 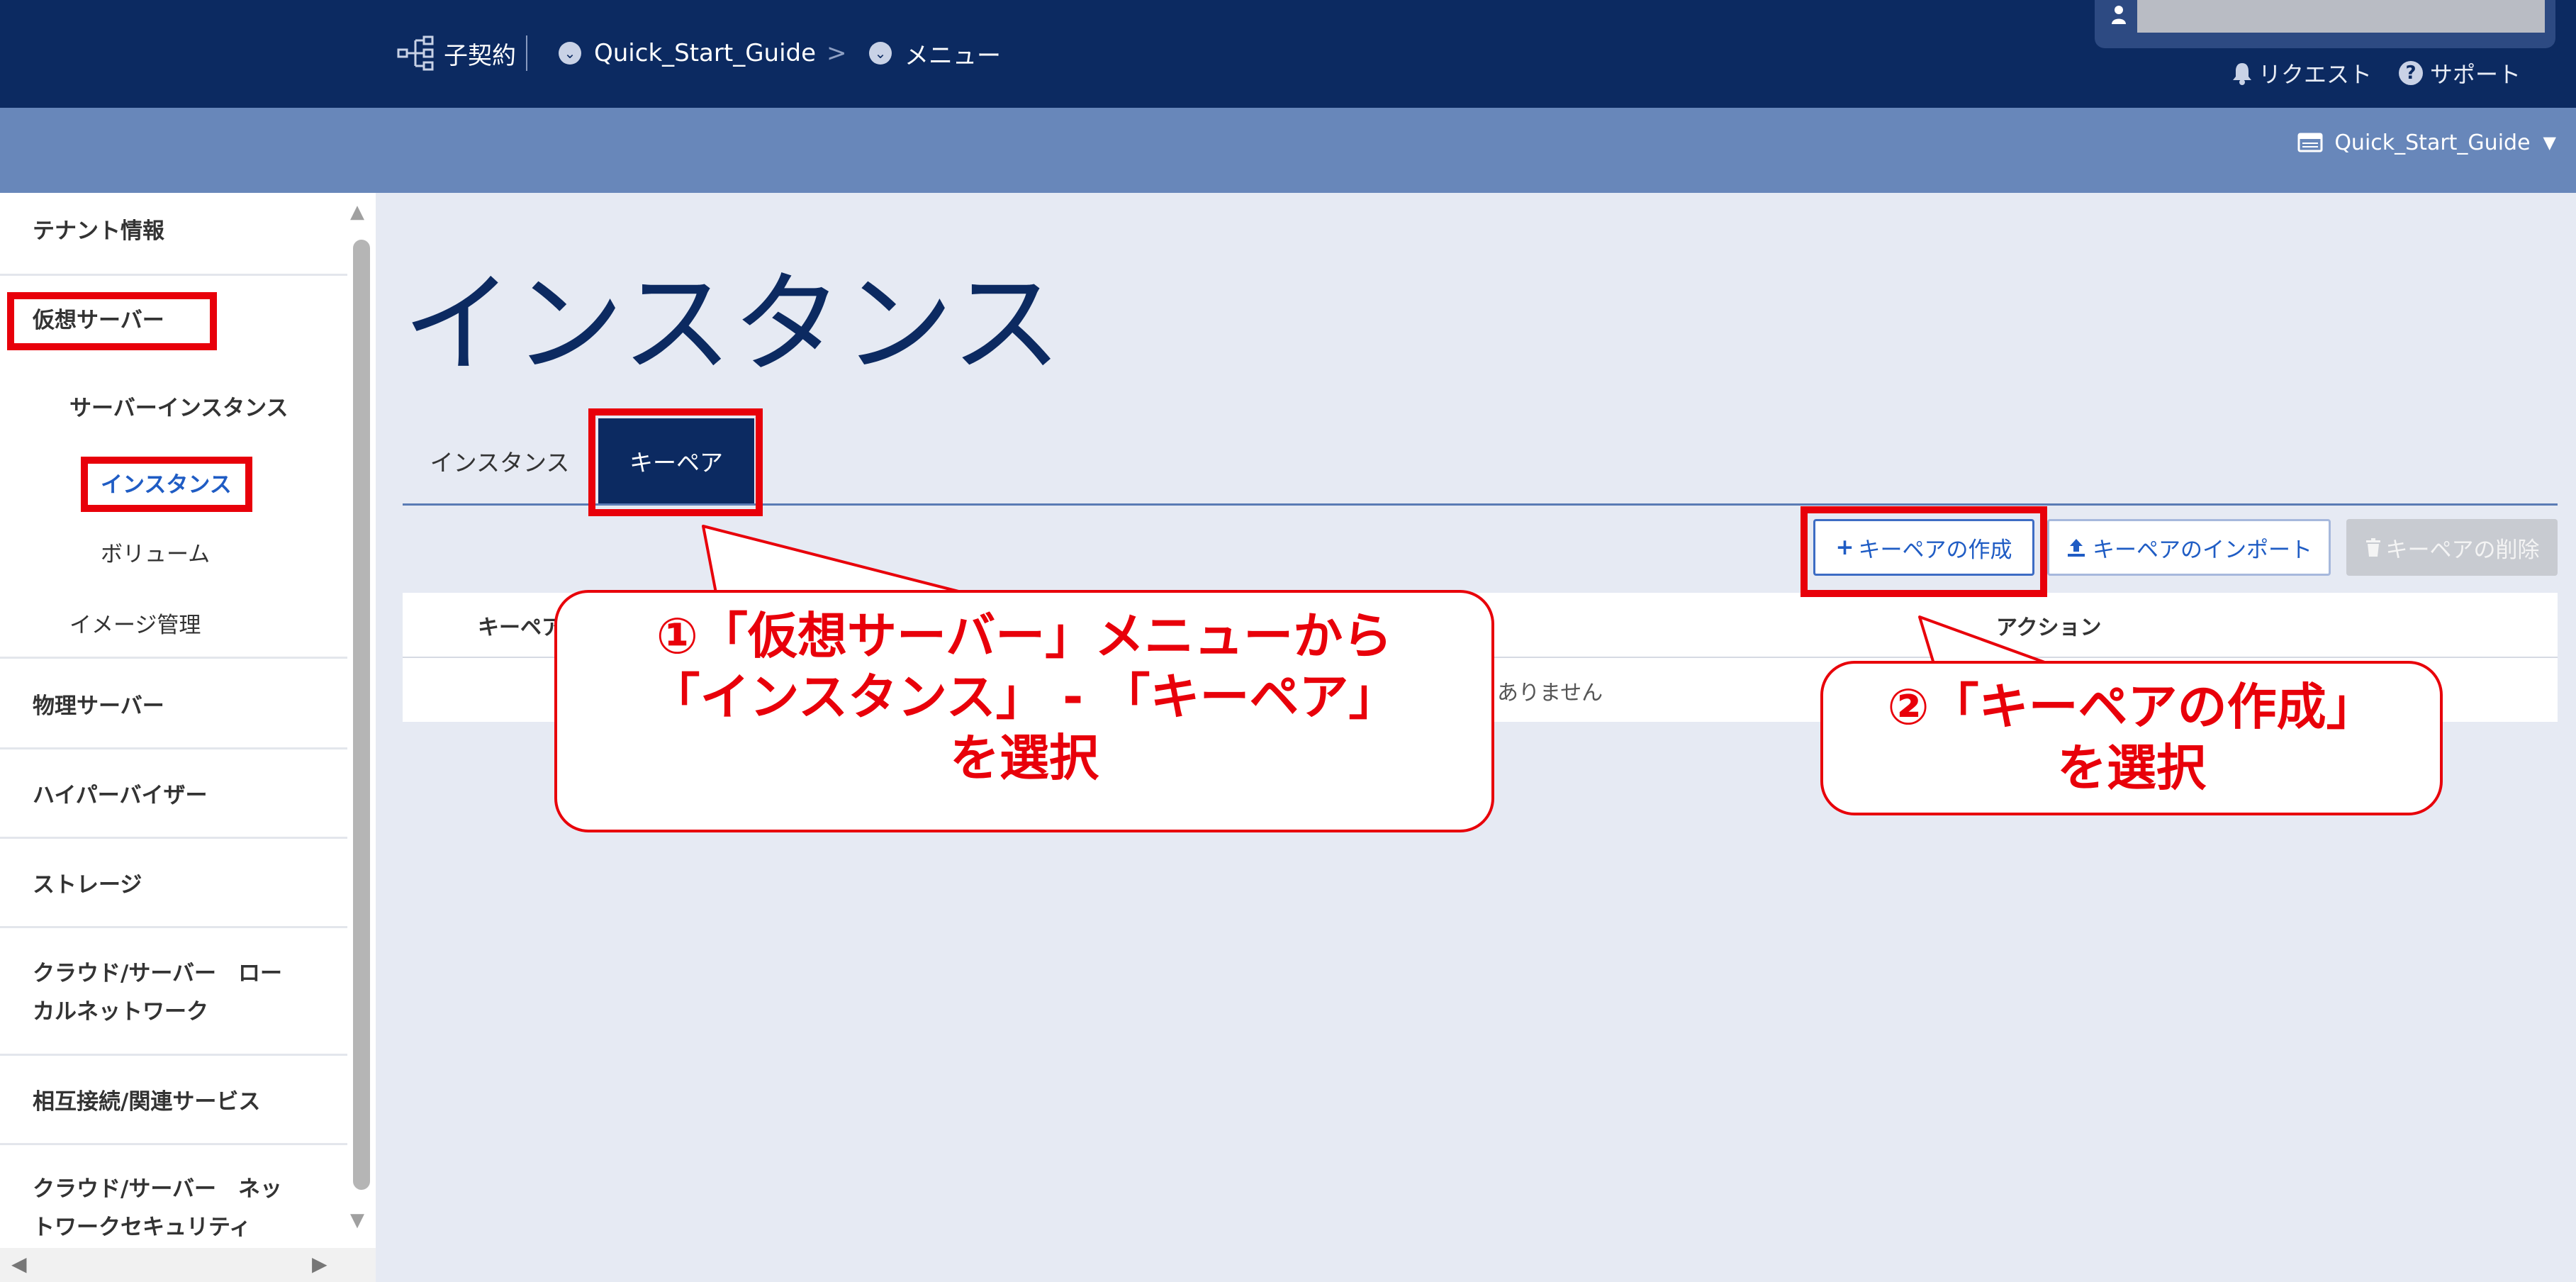 I want to click on breadcrumb-menu: ⌄ メニュー, so click(x=935, y=53).